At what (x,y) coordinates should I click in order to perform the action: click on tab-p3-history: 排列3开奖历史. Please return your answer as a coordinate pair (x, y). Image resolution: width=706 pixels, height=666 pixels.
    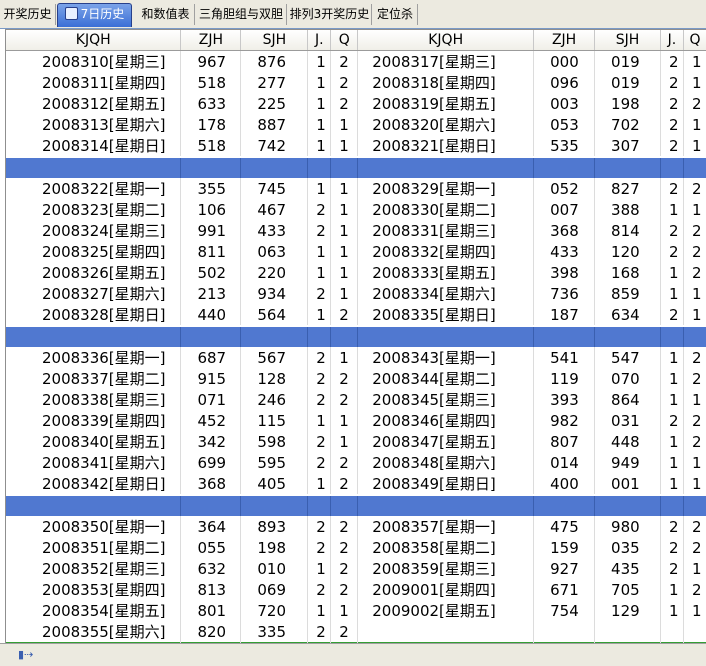
    Looking at the image, I should click on (330, 14).